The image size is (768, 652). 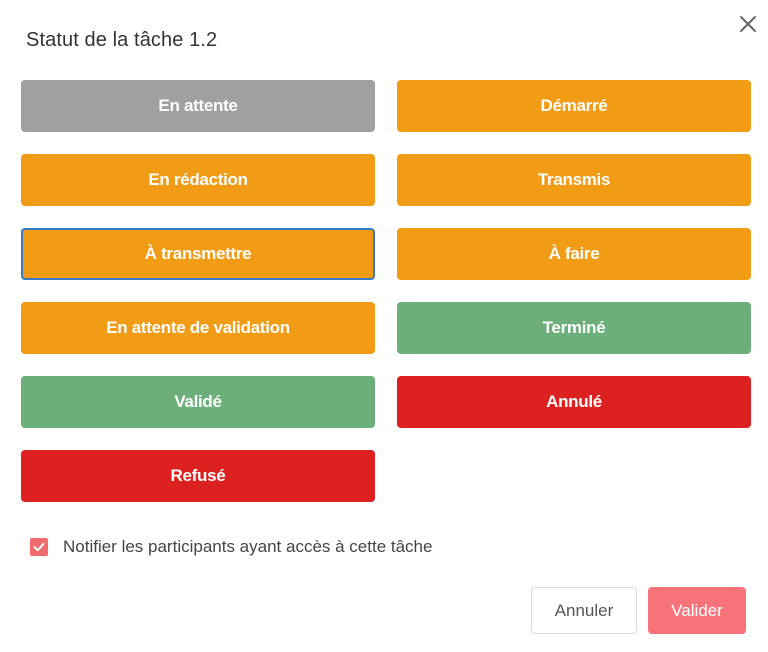 I want to click on status-annule: Annulé, so click(x=574, y=402).